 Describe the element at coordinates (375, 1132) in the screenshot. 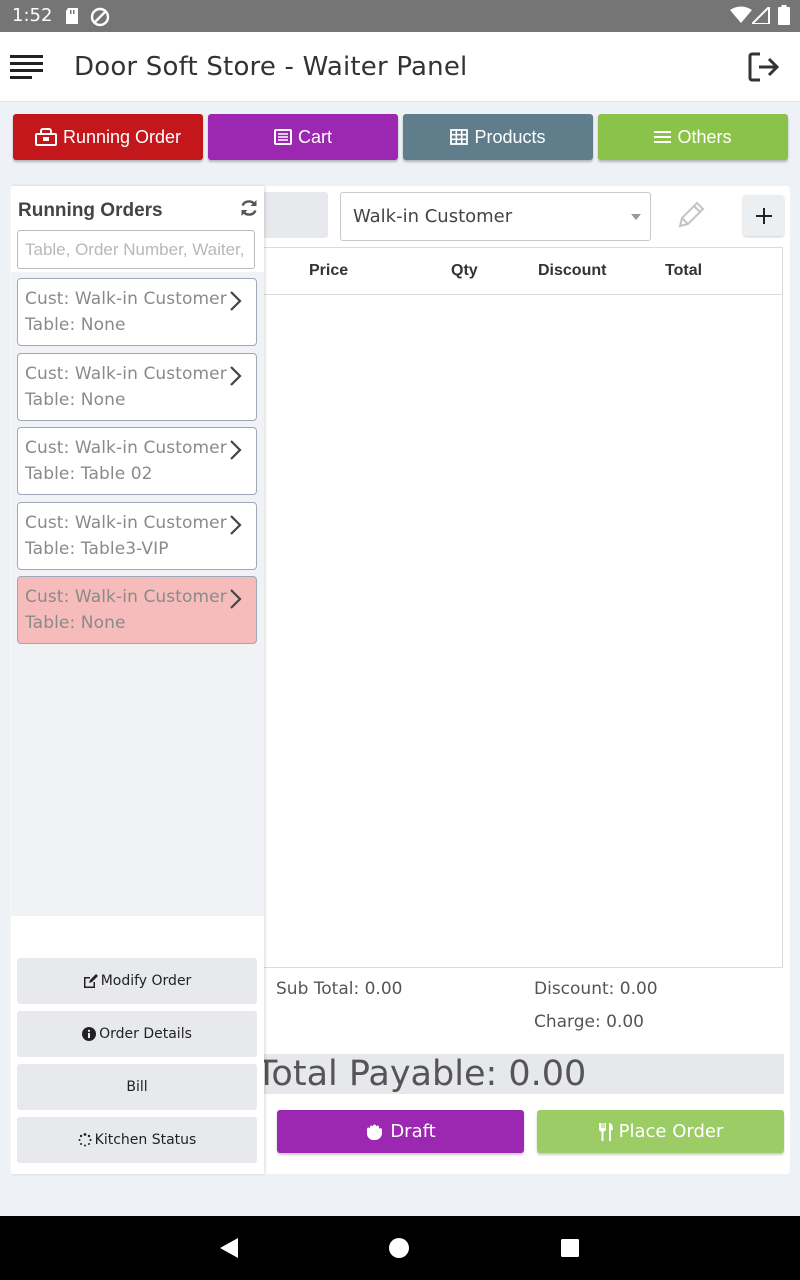

I see `hand-icon` at that location.